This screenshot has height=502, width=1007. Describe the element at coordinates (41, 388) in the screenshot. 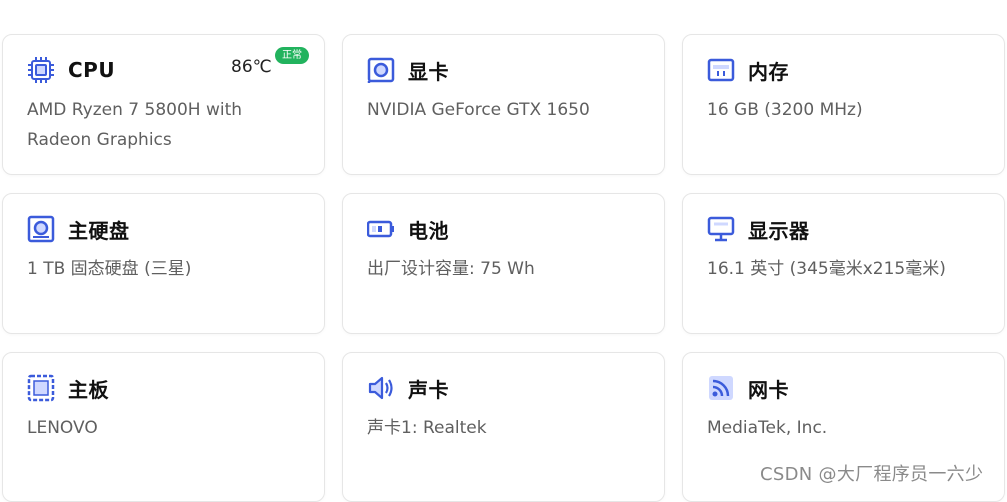

I see `motherboard-icon` at that location.